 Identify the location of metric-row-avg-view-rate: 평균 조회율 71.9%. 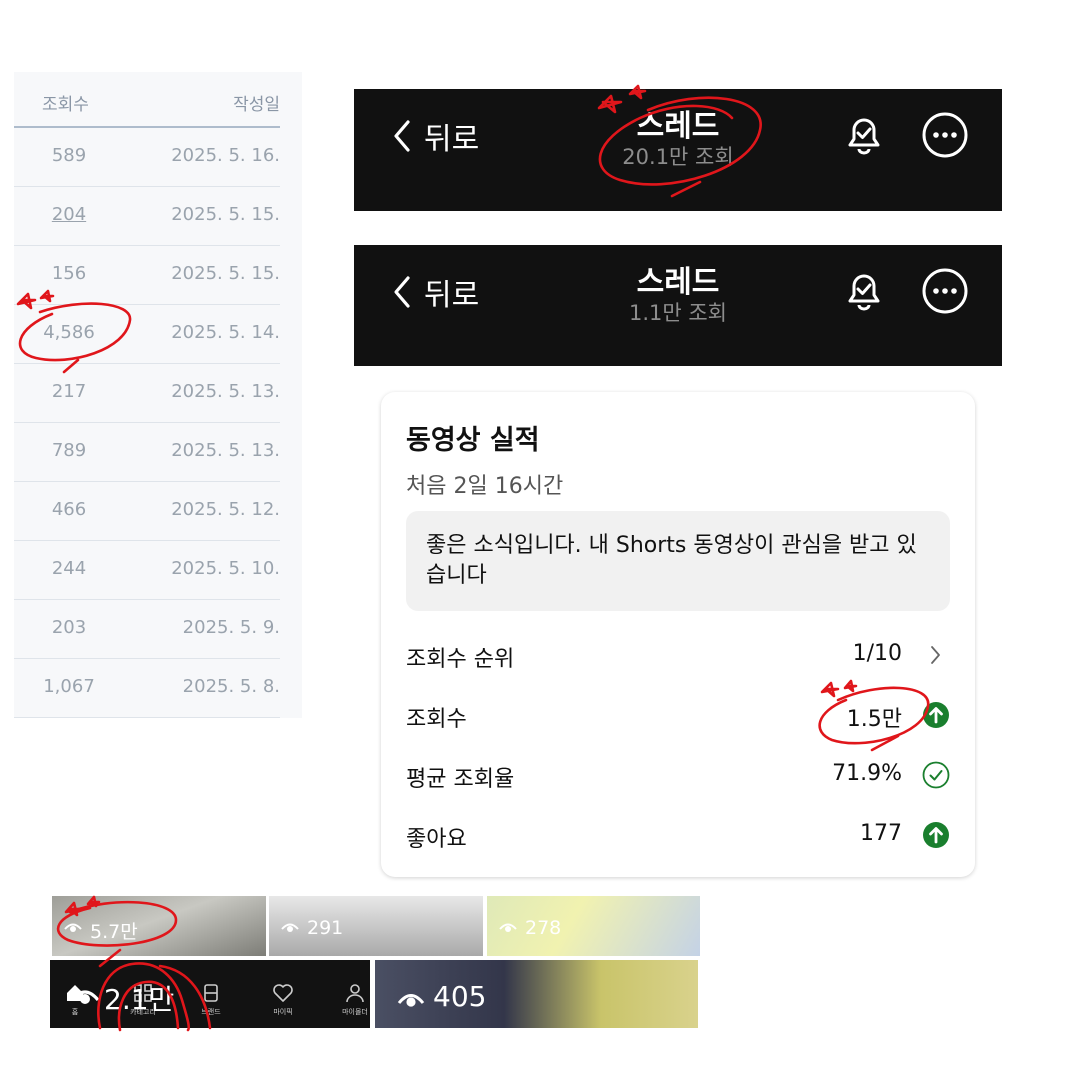
(678, 775).